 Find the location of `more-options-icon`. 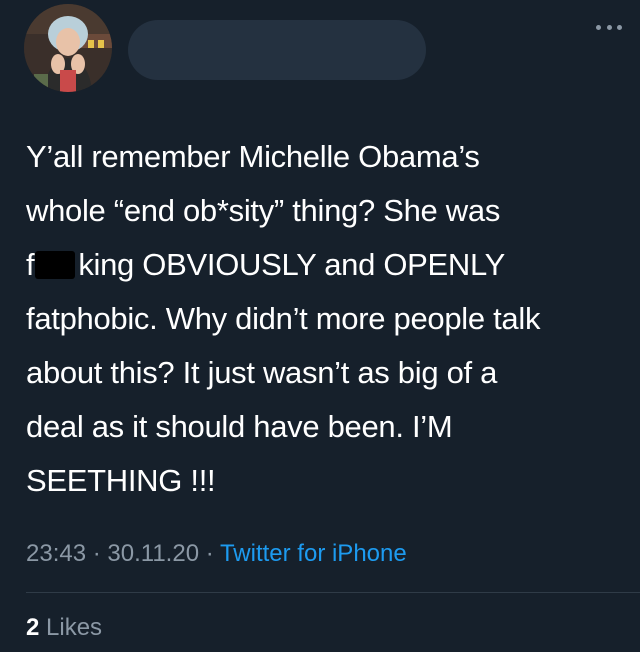

more-options-icon is located at coordinates (609, 27).